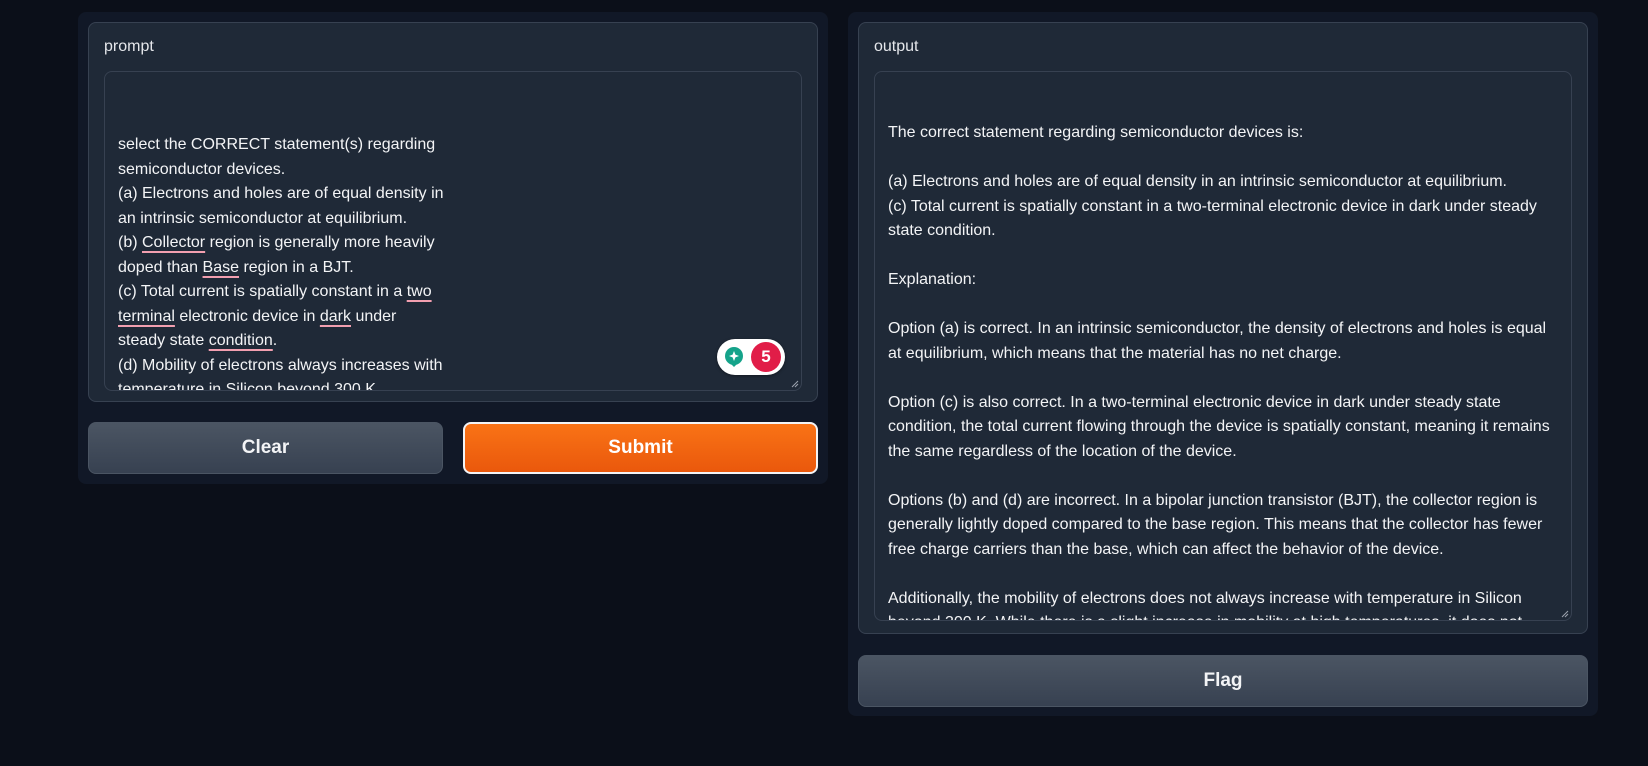 This screenshot has height=766, width=1648. Describe the element at coordinates (173, 242) in the screenshot. I see `spelling-flag: Collector` at that location.